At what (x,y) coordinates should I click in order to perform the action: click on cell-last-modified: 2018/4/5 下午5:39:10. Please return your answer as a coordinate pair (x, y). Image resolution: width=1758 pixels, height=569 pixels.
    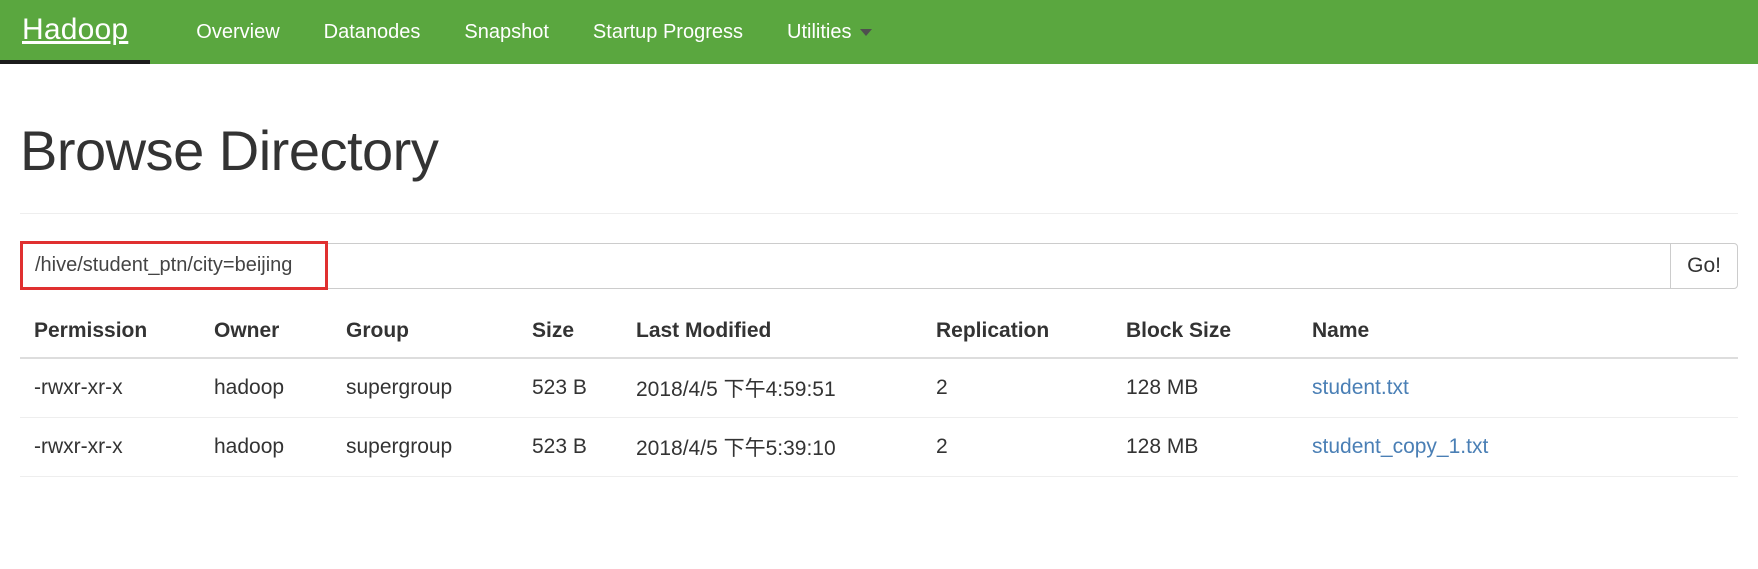
    Looking at the image, I should click on (772, 447).